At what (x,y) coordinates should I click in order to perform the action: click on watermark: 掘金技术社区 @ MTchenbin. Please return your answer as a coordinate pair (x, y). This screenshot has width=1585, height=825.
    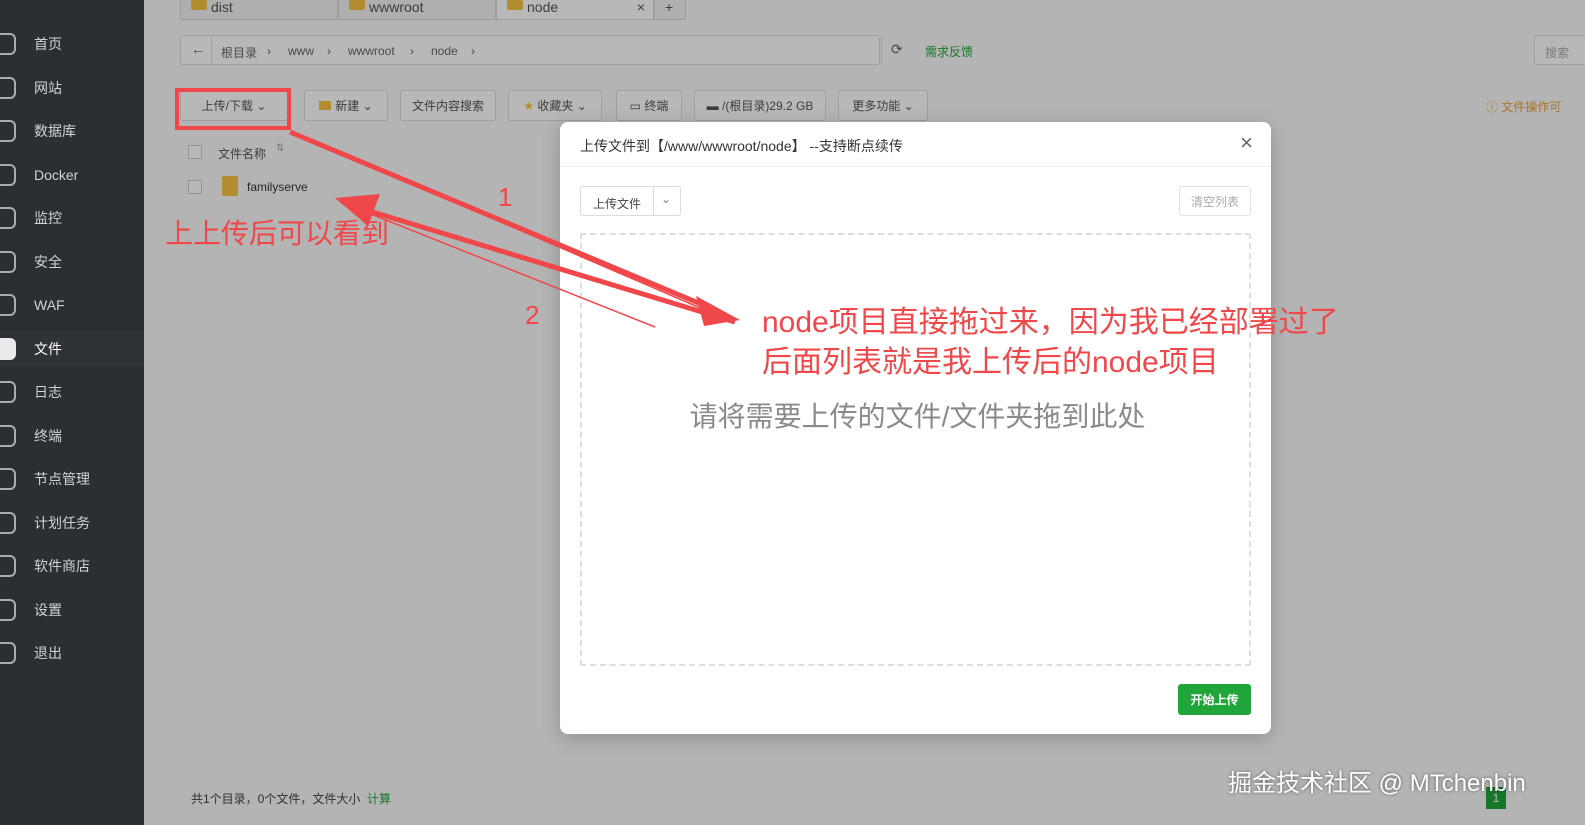
    Looking at the image, I should click on (1377, 783).